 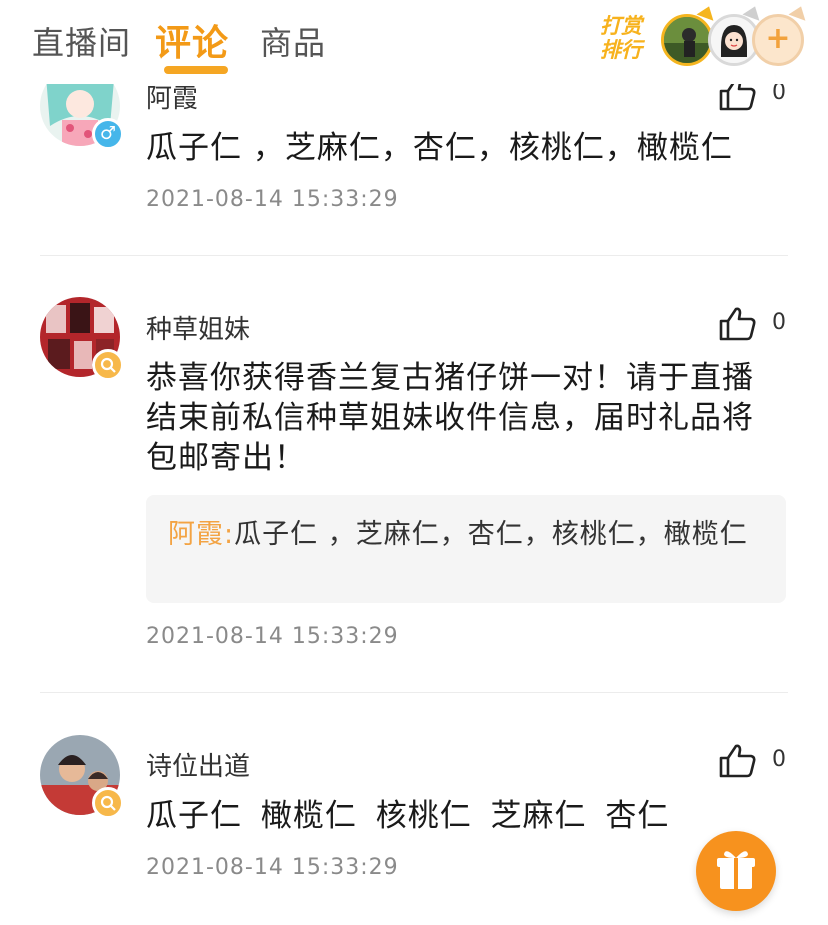 I want to click on tab-live-room: 直播间, so click(x=81, y=41).